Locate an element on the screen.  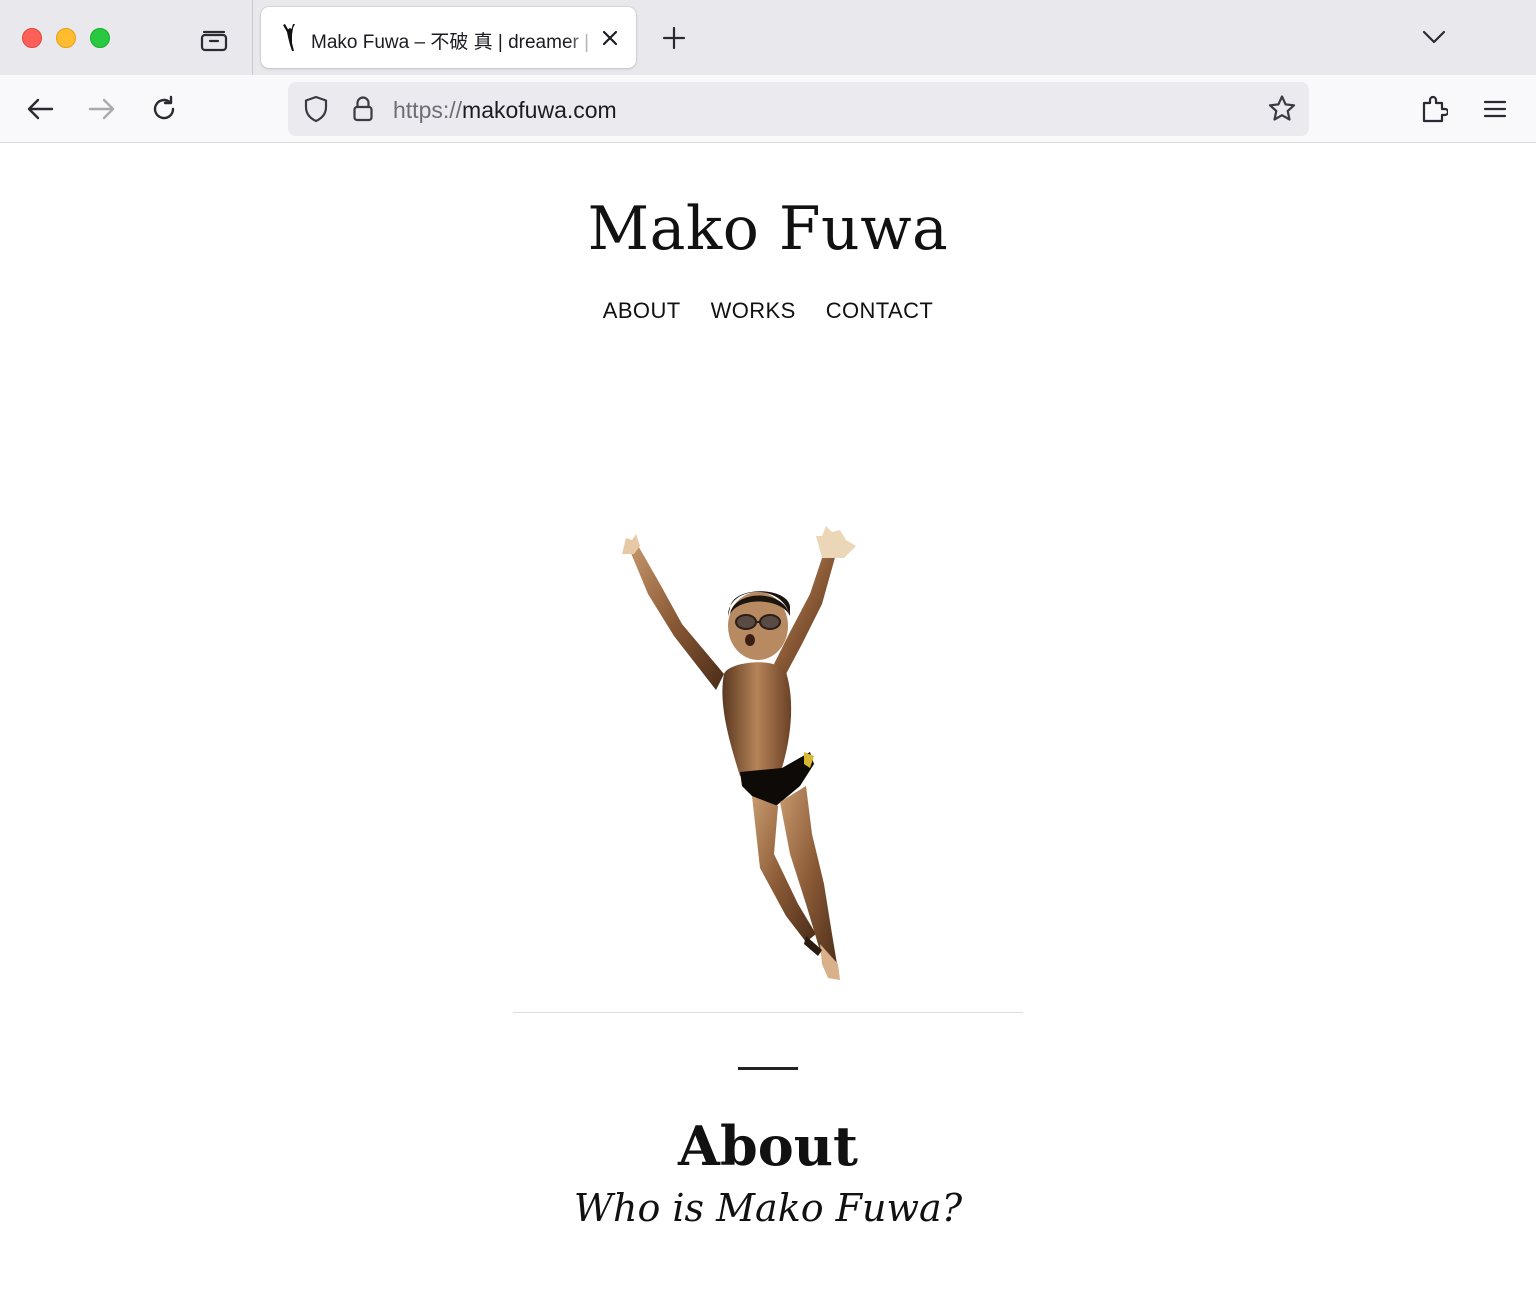
chevron-down-icon is located at coordinates (1434, 37).